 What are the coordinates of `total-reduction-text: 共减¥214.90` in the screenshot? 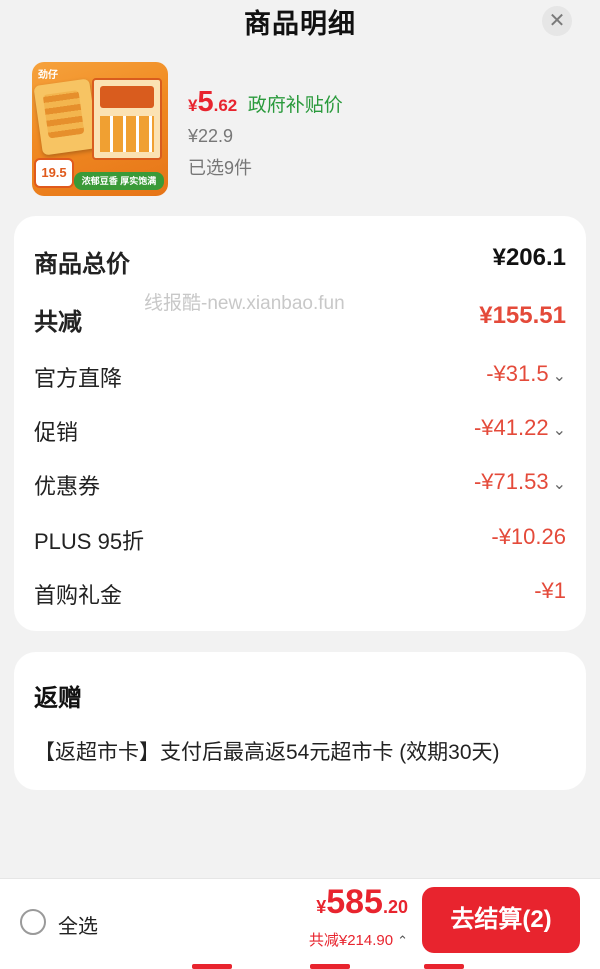 It's located at (351, 940).